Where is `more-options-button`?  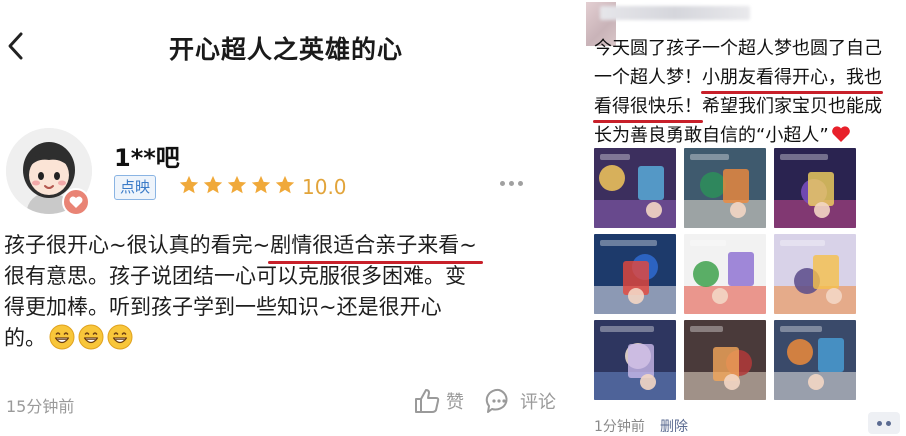
more-options-button is located at coordinates (515, 183).